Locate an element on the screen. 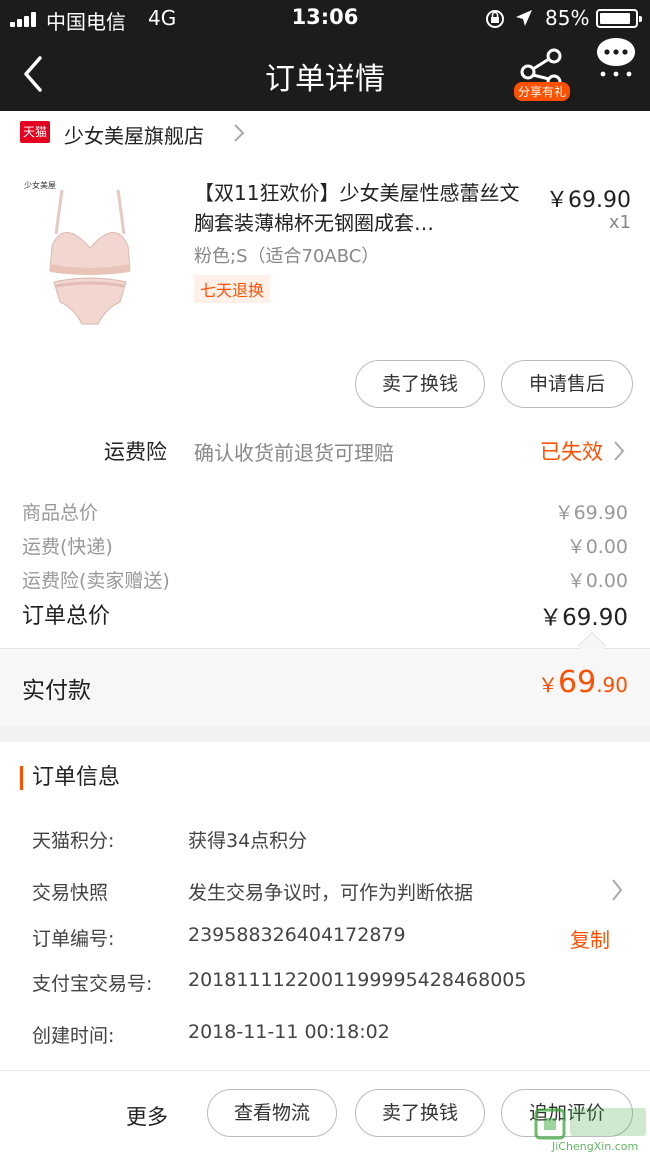  price-row-label: 运费险(卖家赠送) is located at coordinates (96, 581).